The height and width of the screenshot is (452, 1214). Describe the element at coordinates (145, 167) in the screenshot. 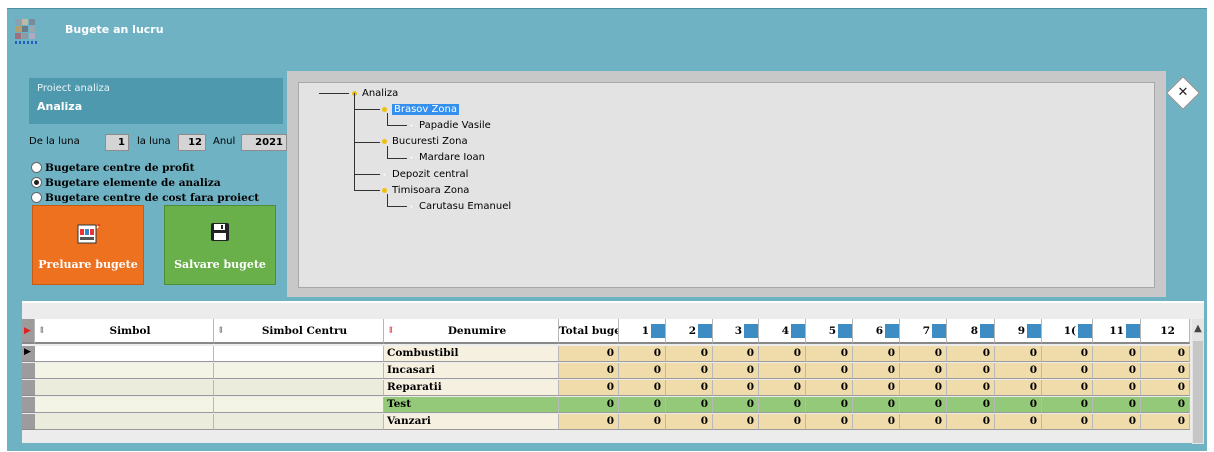

I see `budget-option-0: Bugetare centre de profit` at that location.